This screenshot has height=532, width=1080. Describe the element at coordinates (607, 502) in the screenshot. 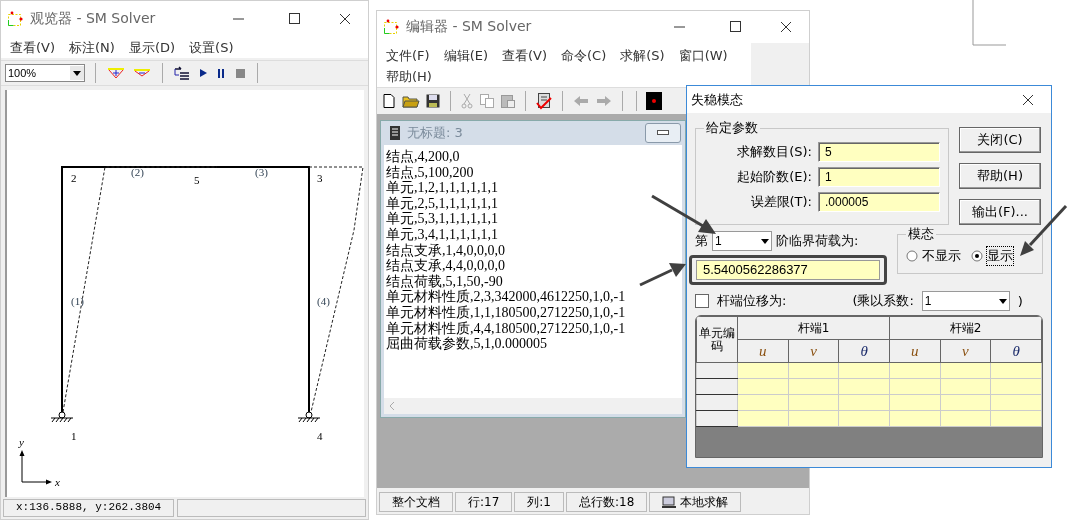

I see `status-text: 总行数:18` at that location.